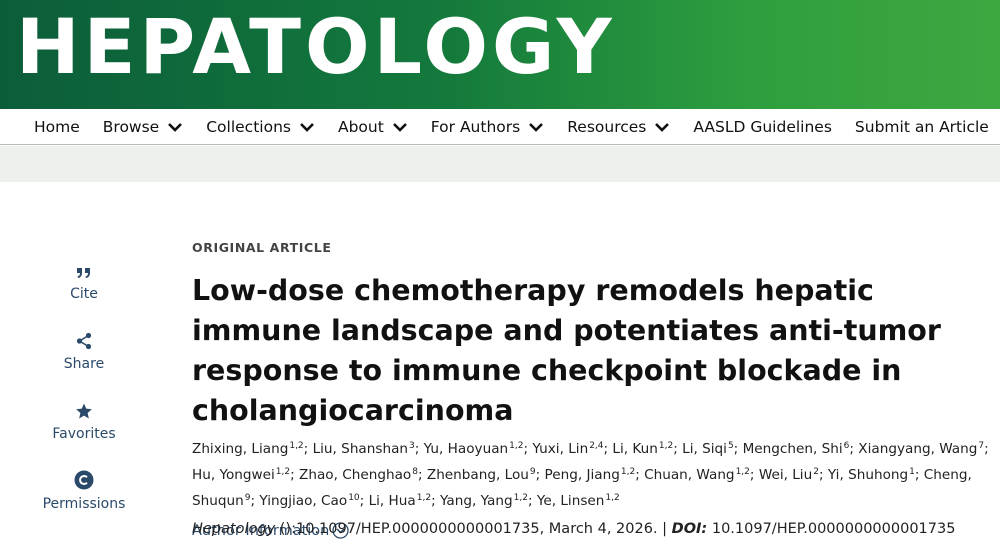 This screenshot has width=1000, height=545. What do you see at coordinates (560, 449) in the screenshot?
I see `author-name-text: Yuxi, Lin` at bounding box center [560, 449].